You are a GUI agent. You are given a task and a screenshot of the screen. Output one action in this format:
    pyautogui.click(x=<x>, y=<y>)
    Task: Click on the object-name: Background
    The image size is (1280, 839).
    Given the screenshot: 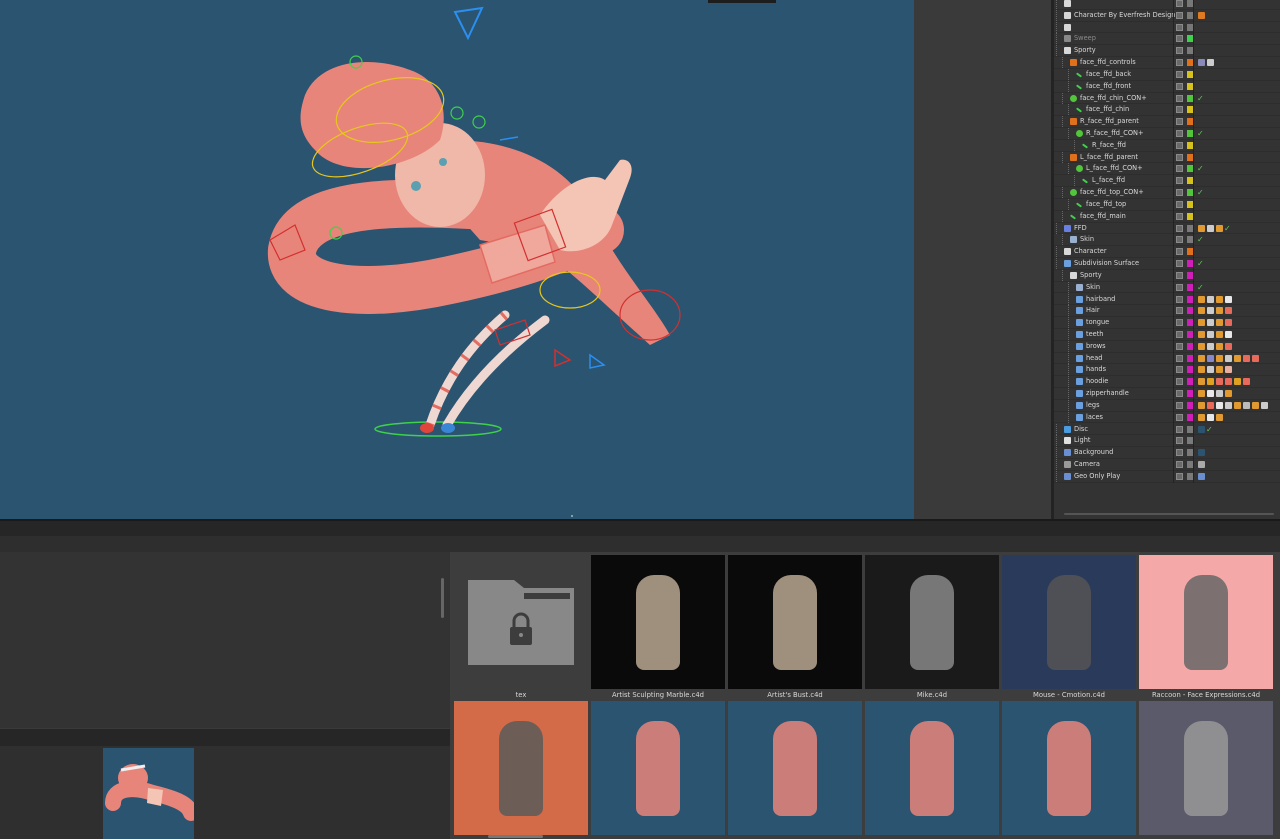 What is the action you would take?
    pyautogui.click(x=1093, y=452)
    